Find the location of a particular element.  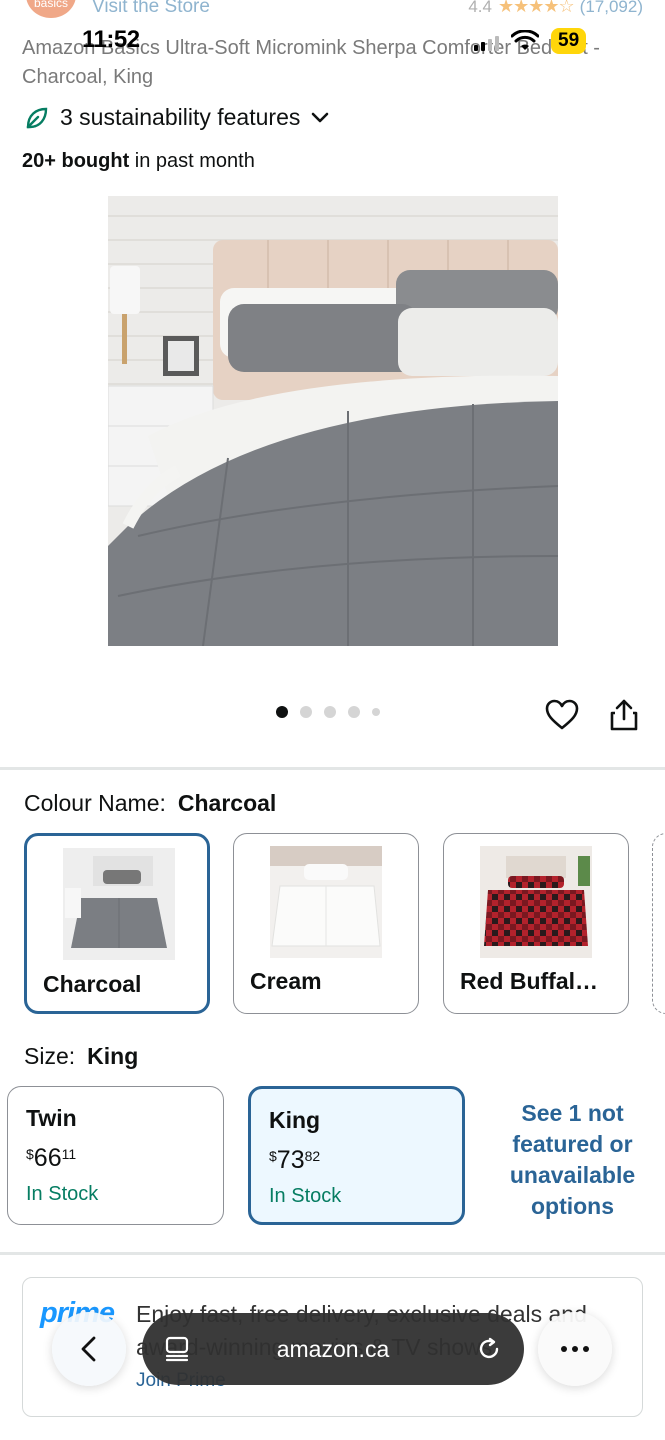

visit-store-link: Visit the Store is located at coordinates (151, 9).